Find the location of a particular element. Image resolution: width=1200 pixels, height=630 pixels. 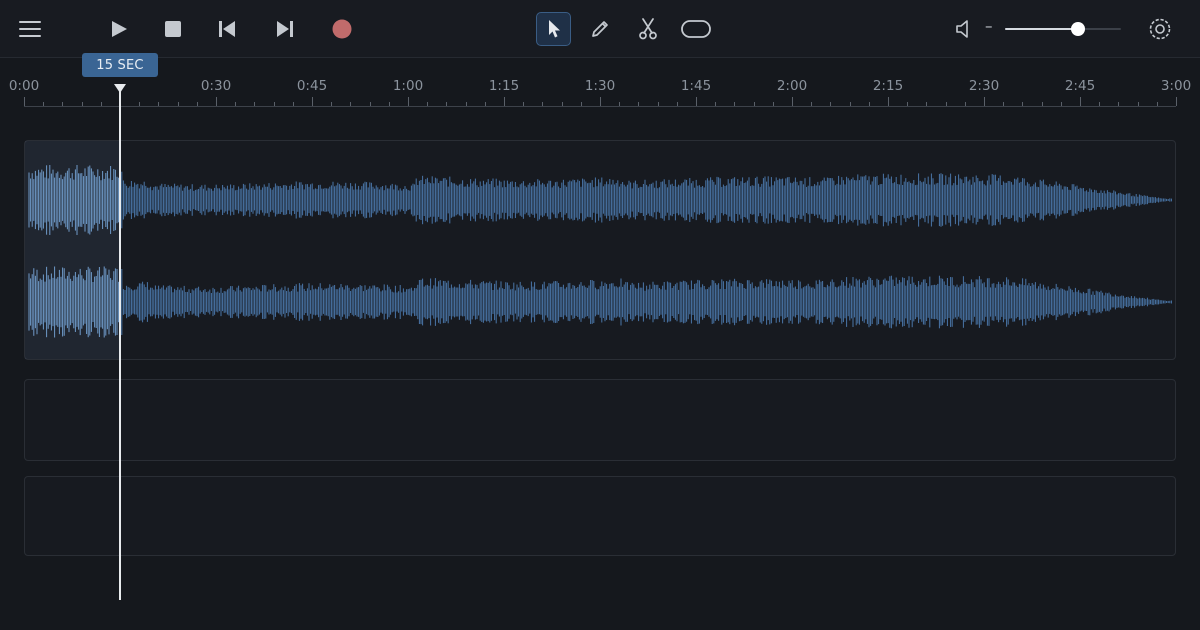

volume-slider-knob is located at coordinates (1078, 29).